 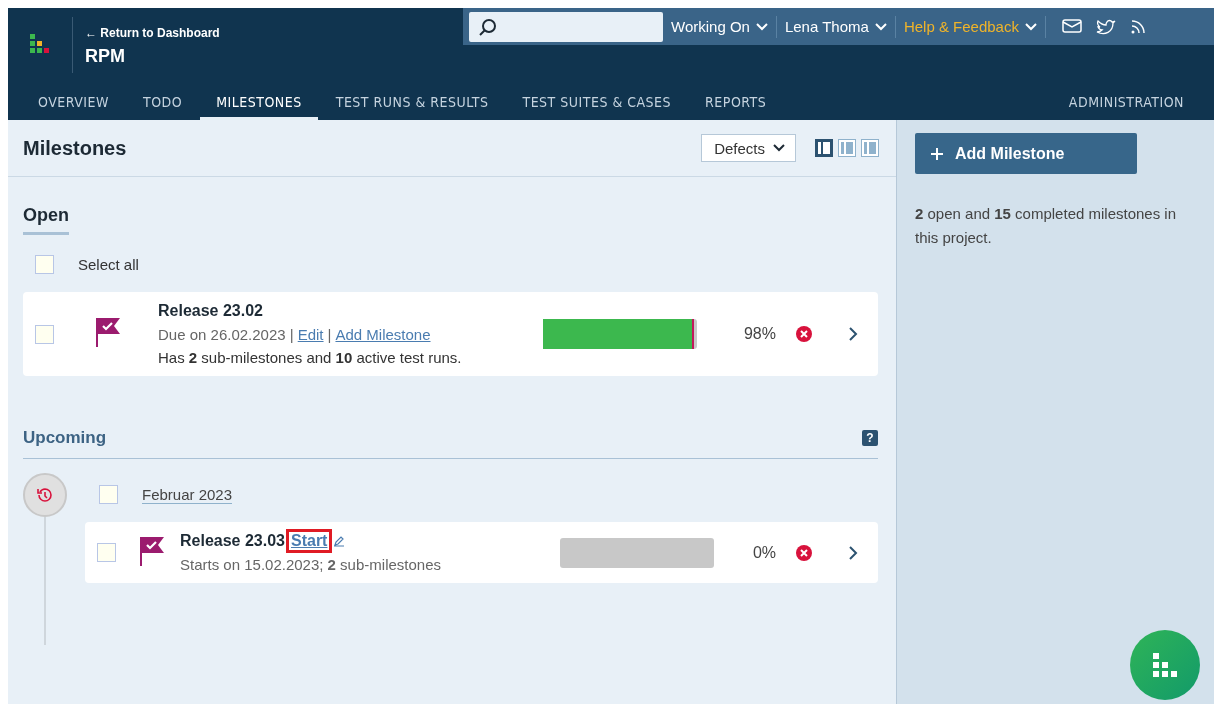 I want to click on search-field, so click(x=566, y=26).